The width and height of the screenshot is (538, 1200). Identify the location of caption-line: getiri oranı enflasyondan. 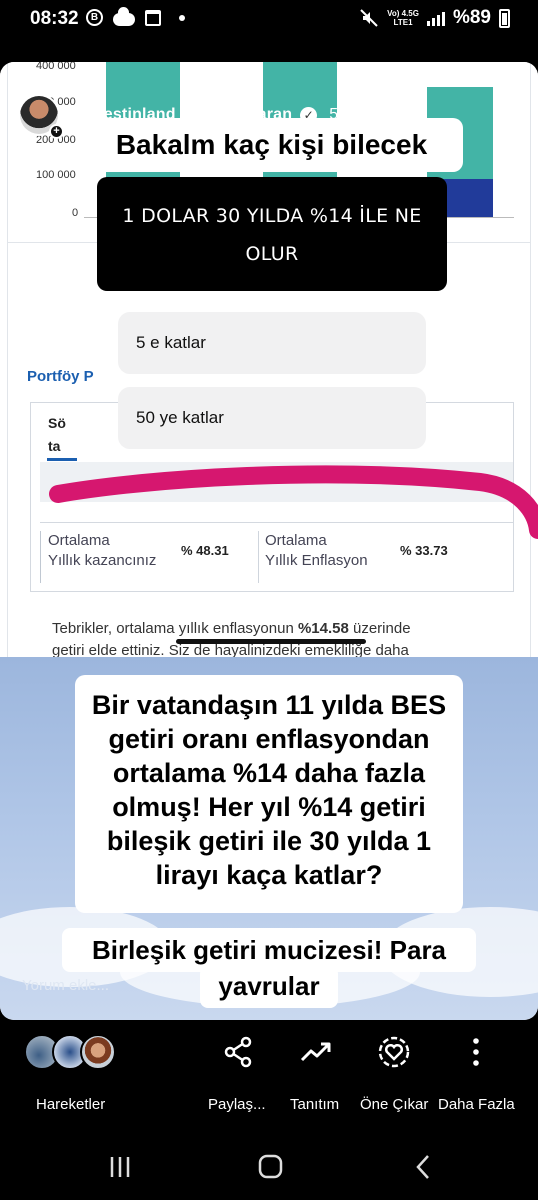
(269, 739).